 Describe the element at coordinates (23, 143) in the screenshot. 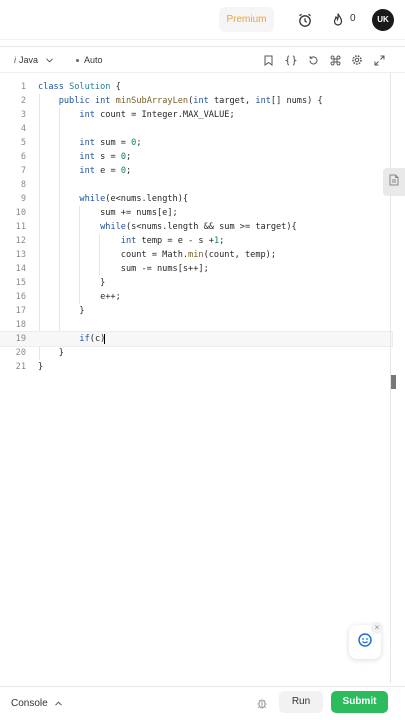

I see `line-number: 5` at that location.